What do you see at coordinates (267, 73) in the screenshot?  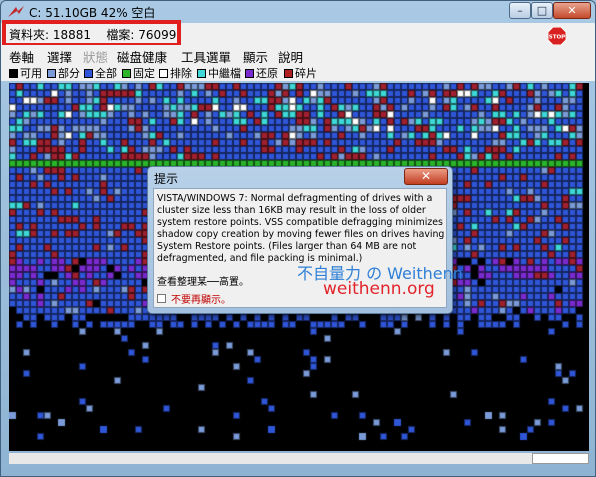 I see `legend-label: 还原` at bounding box center [267, 73].